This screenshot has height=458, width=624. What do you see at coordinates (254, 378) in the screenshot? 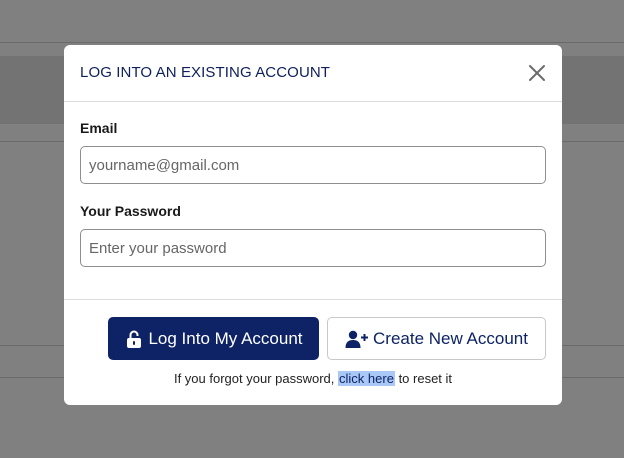
I see `forgot-prefix: If you forgot your password,` at bounding box center [254, 378].